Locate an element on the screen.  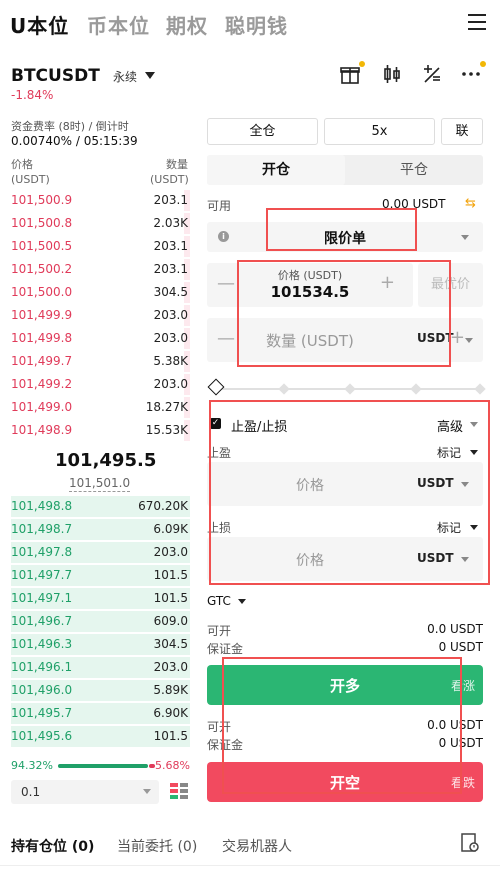
tp-unit: USDT is located at coordinates (435, 483).